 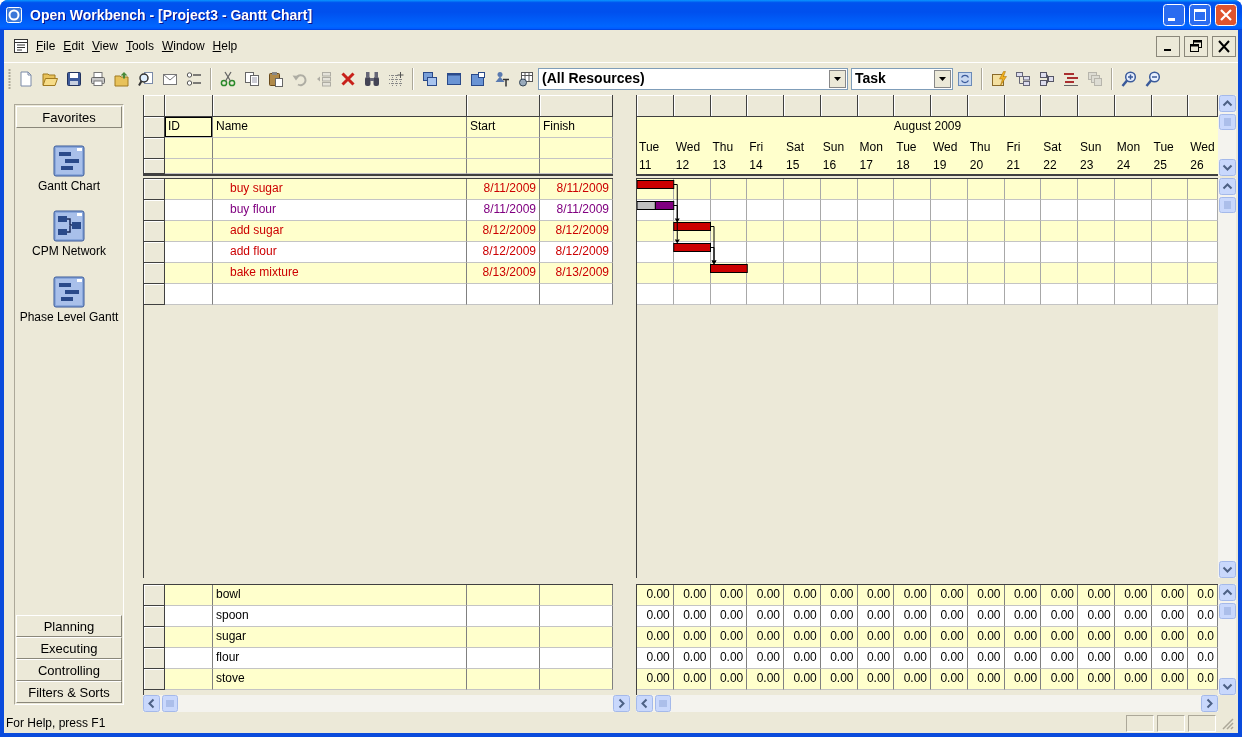 What do you see at coordinates (69, 670) in the screenshot?
I see `sidebar-group-button: Controlling` at bounding box center [69, 670].